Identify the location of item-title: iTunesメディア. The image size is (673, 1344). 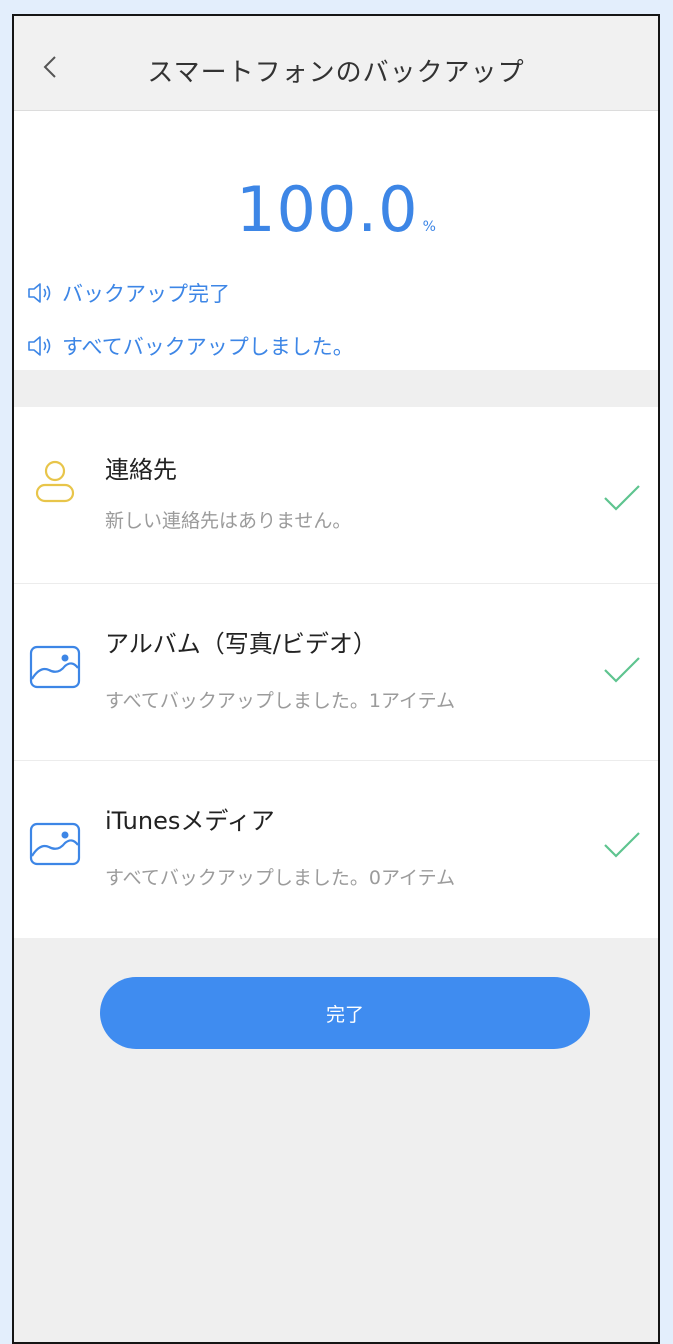
(190, 821).